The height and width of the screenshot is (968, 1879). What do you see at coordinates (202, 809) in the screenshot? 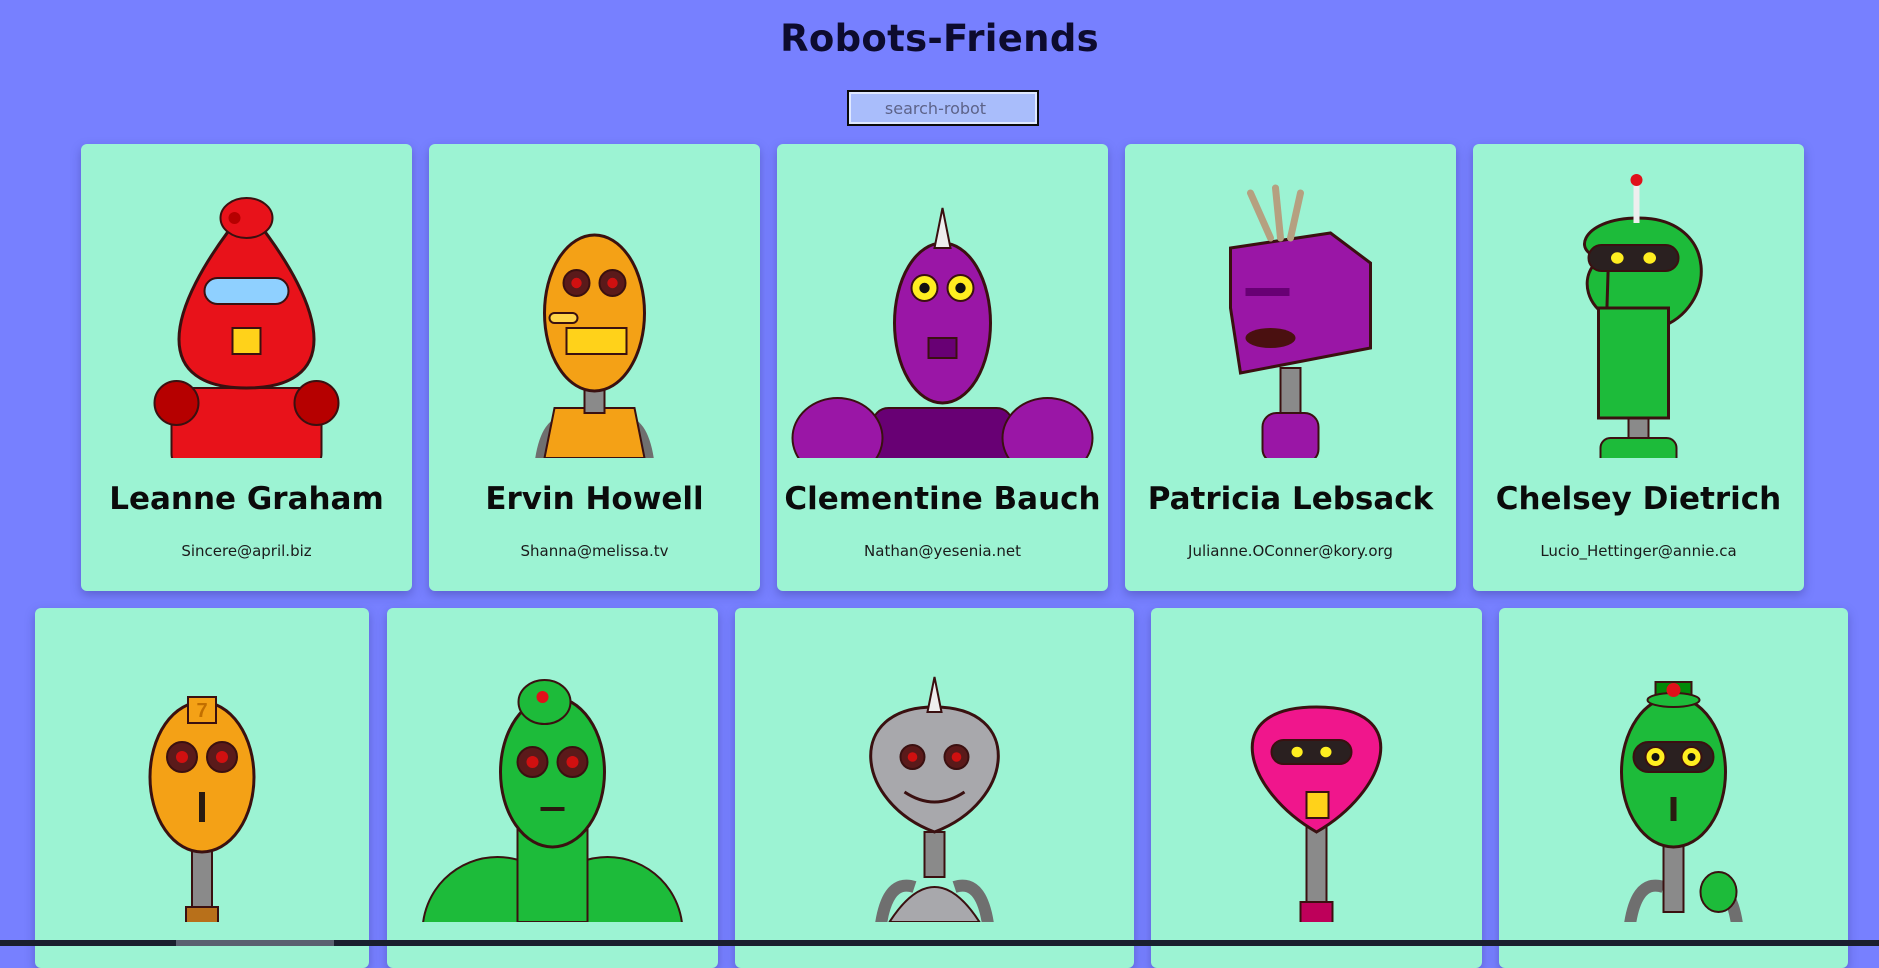
I see `robot-image: 7` at bounding box center [202, 809].